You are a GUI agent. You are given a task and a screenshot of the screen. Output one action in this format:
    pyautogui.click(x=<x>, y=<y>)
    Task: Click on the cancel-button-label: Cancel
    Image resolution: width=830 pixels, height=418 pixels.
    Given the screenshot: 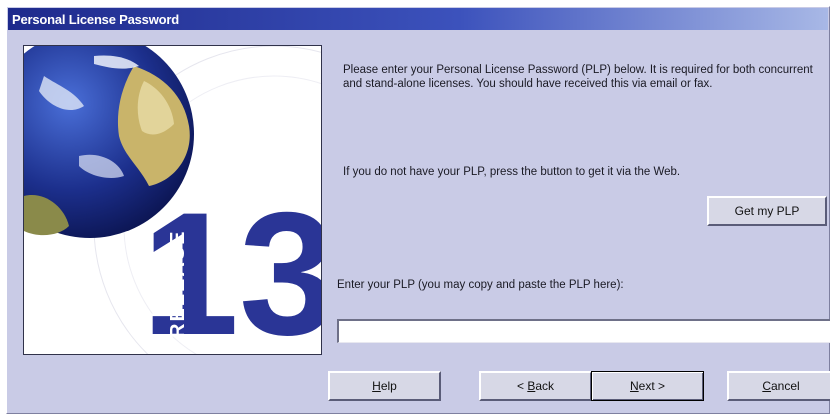 What is the action you would take?
    pyautogui.click(x=781, y=386)
    